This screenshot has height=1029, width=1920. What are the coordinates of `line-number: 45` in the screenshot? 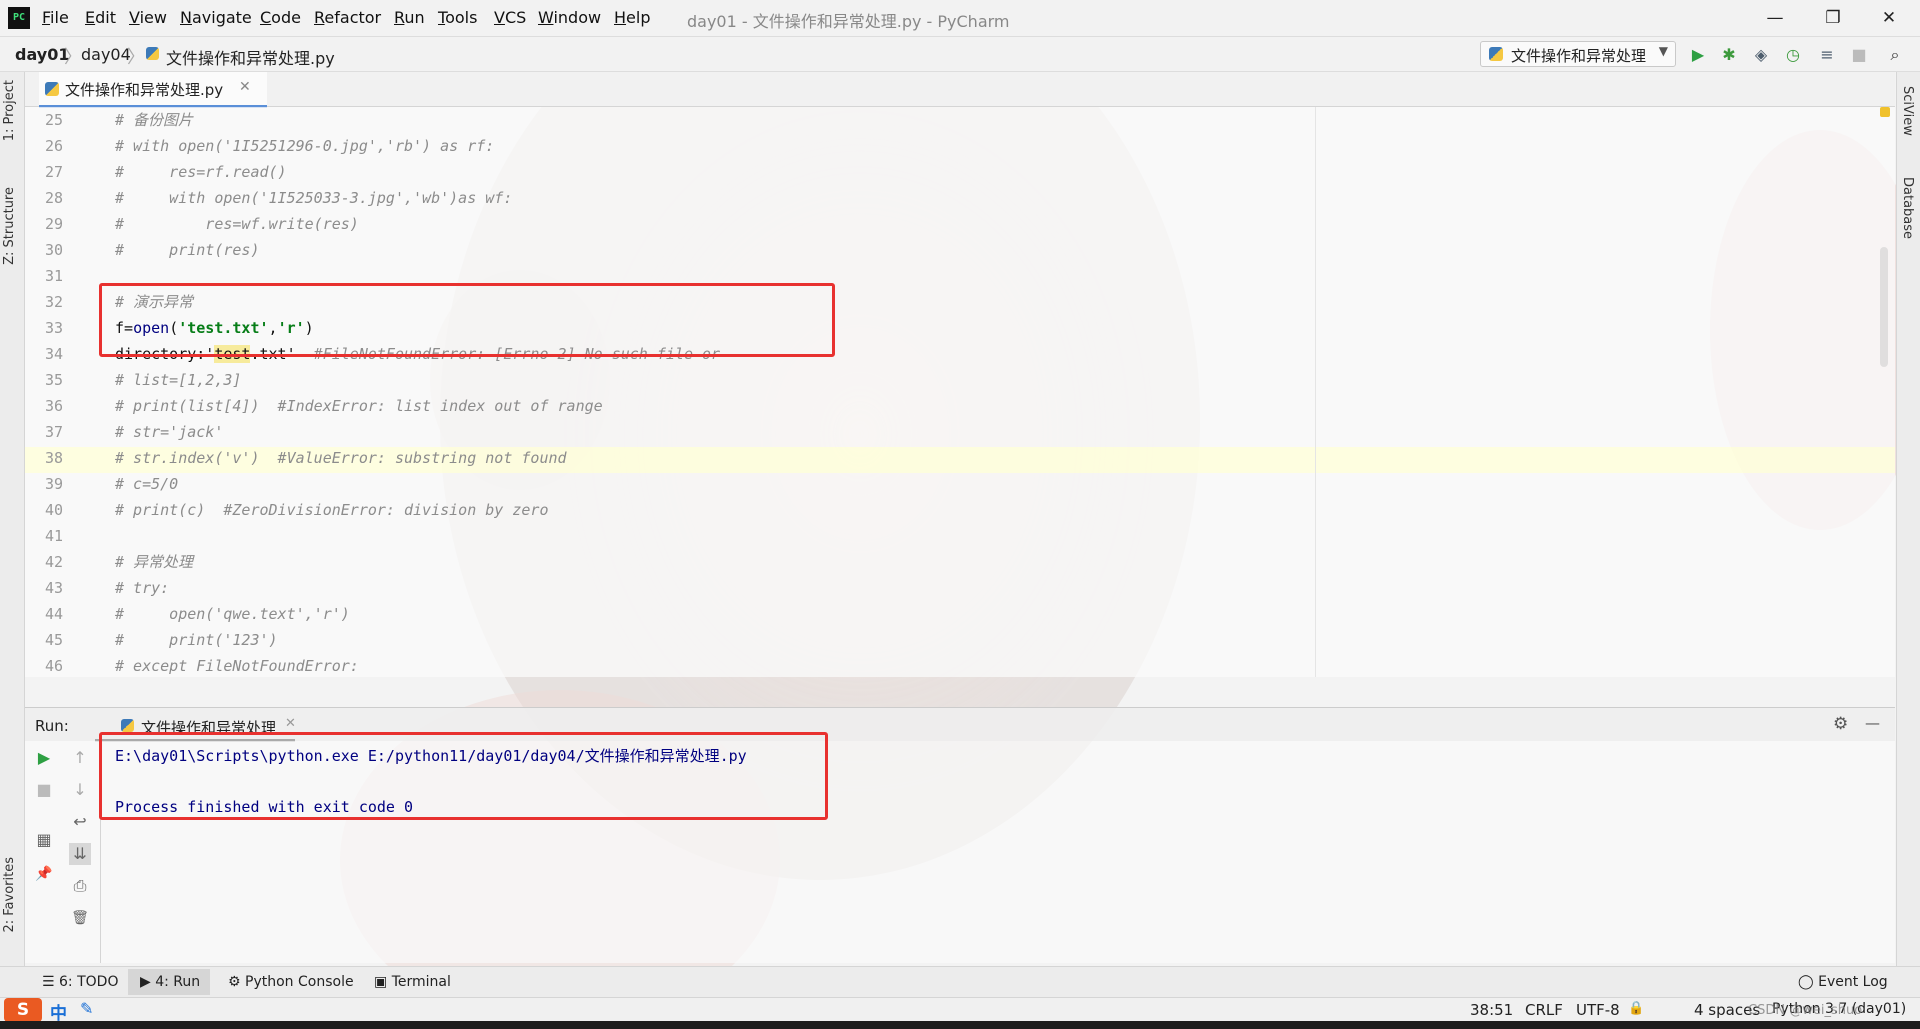 It's located at (53, 640).